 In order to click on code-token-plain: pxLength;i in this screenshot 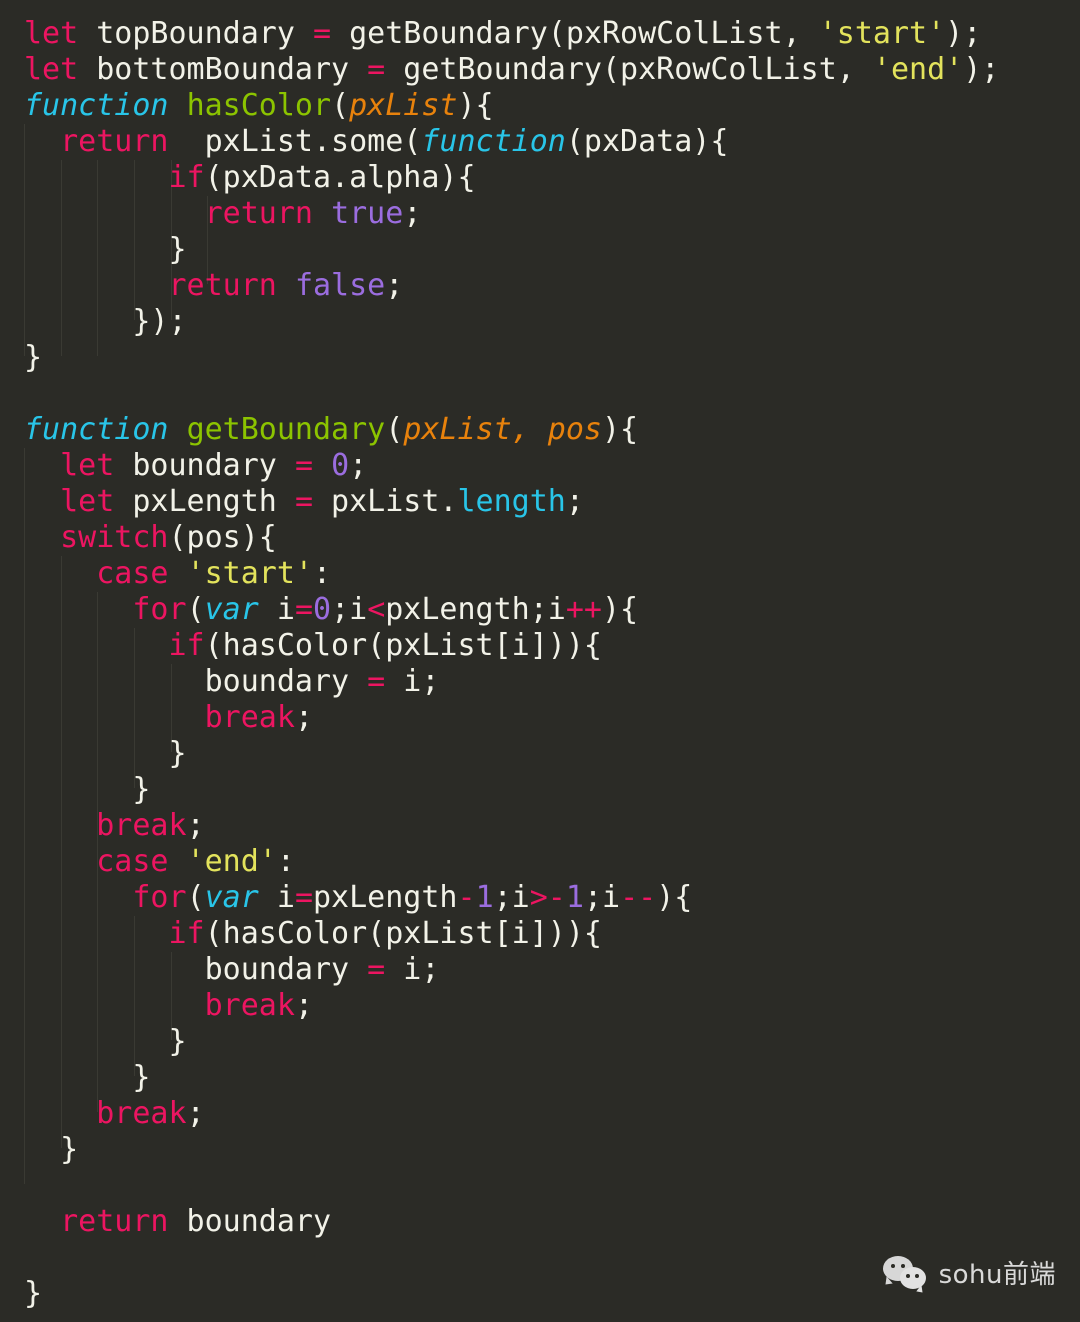, I will do `click(475, 609)`.